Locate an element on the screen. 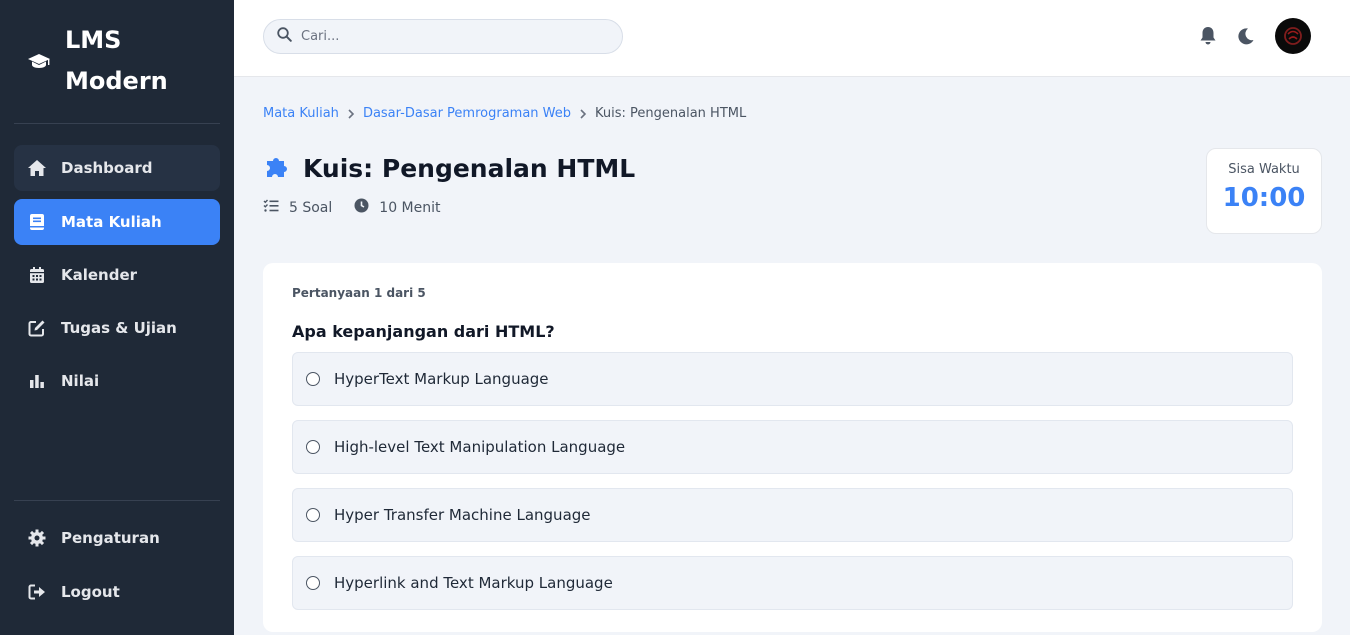 The width and height of the screenshot is (1350, 635). sidebar-item-nilai: Nilai is located at coordinates (117, 381).